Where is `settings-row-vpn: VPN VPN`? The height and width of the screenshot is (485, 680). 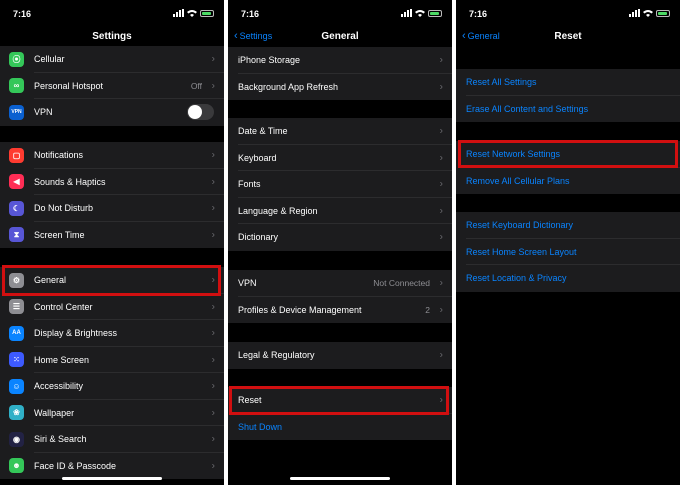 settings-row-vpn: VPN VPN is located at coordinates (112, 112).